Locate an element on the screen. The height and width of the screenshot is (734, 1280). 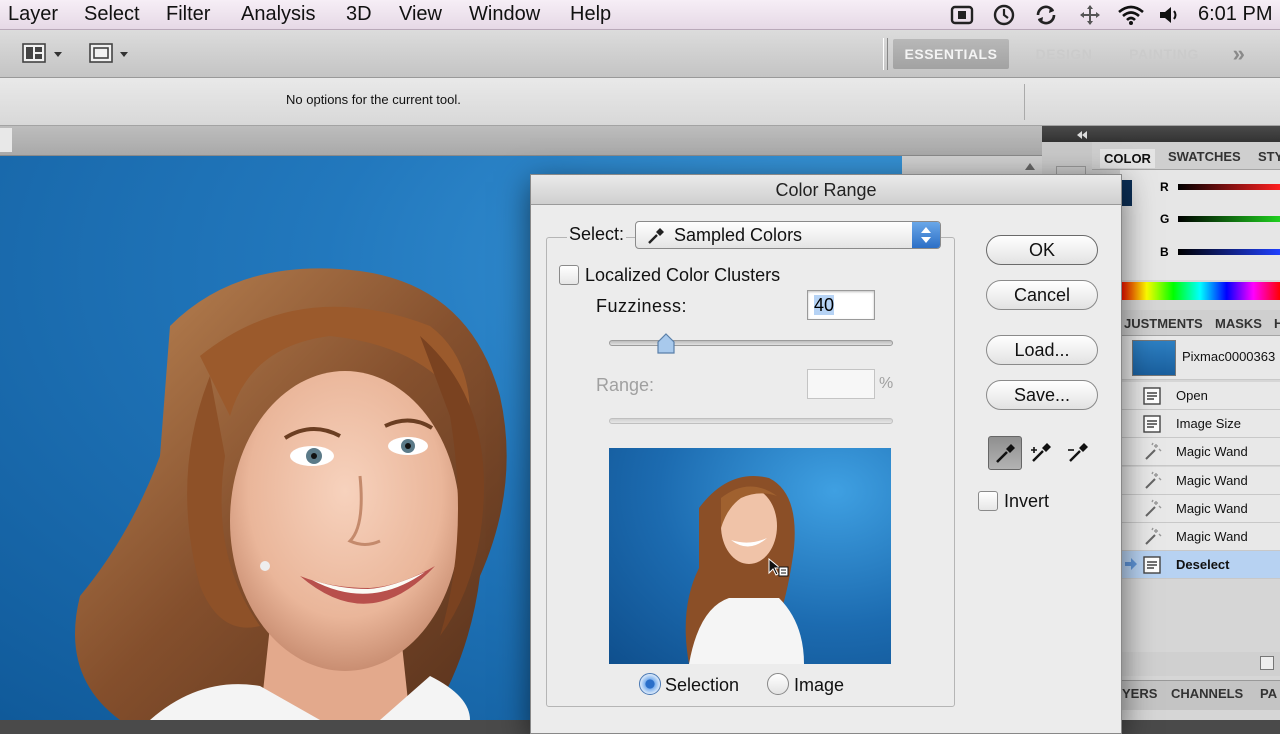
localized-clusters-checkbox is located at coordinates (569, 275).